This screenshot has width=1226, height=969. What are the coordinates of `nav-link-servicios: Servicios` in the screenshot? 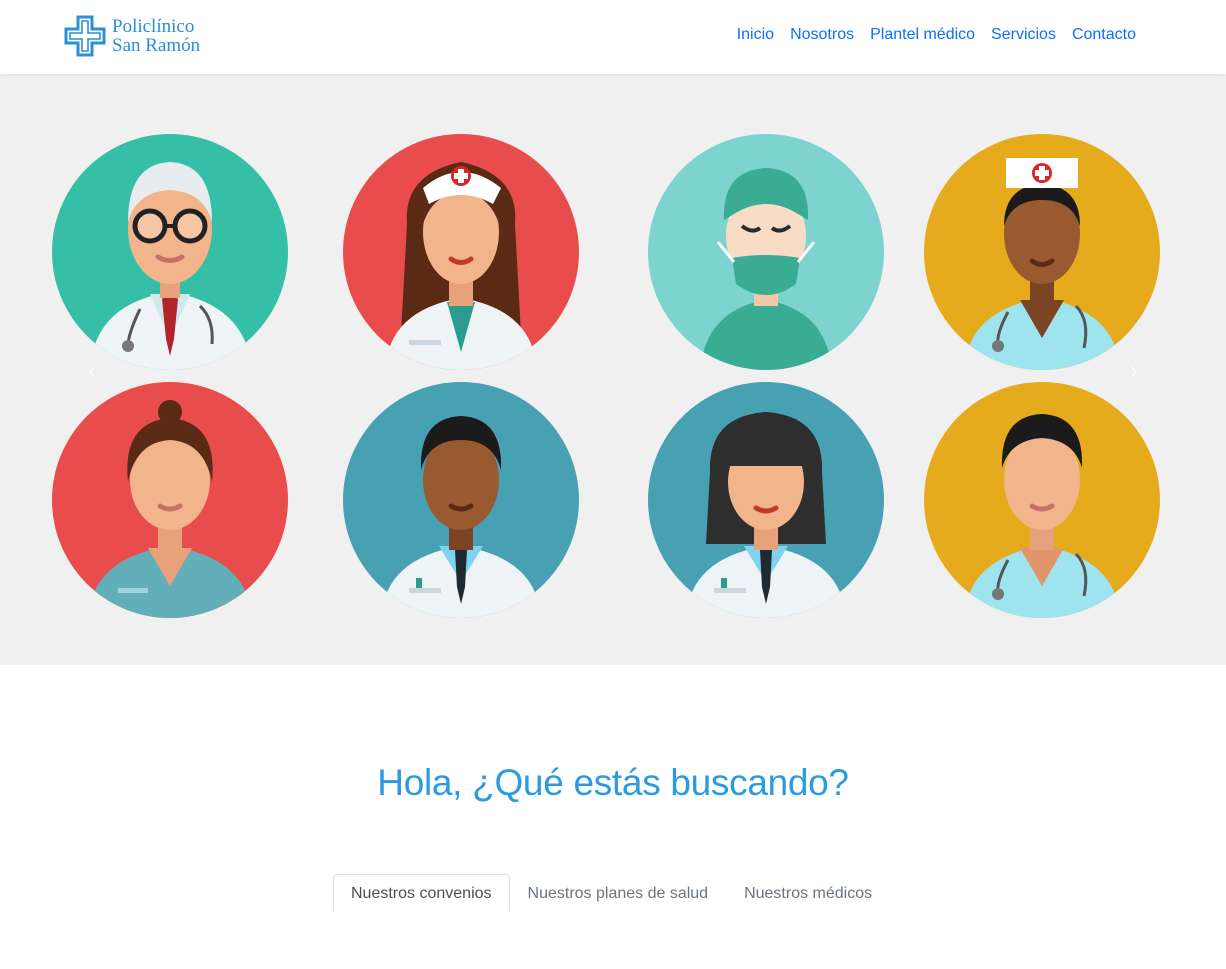 It's located at (1023, 35).